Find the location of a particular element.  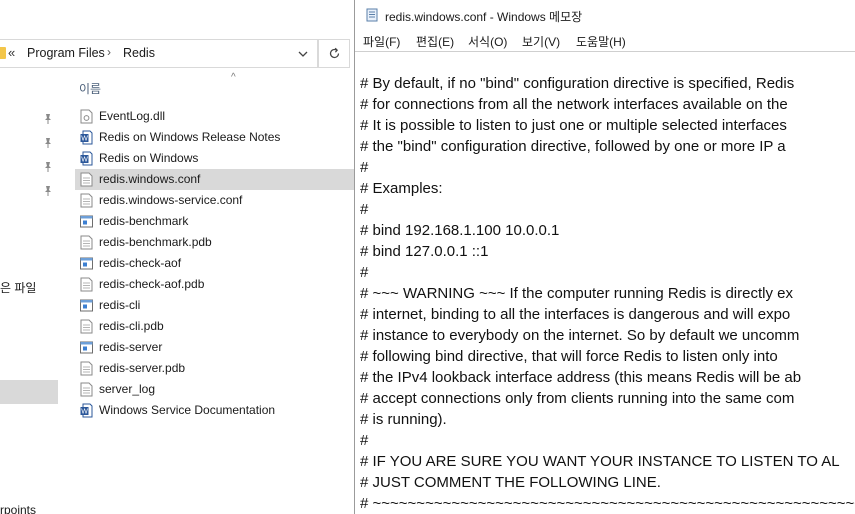

file-row: W Redis on Windows is located at coordinates (217, 158).